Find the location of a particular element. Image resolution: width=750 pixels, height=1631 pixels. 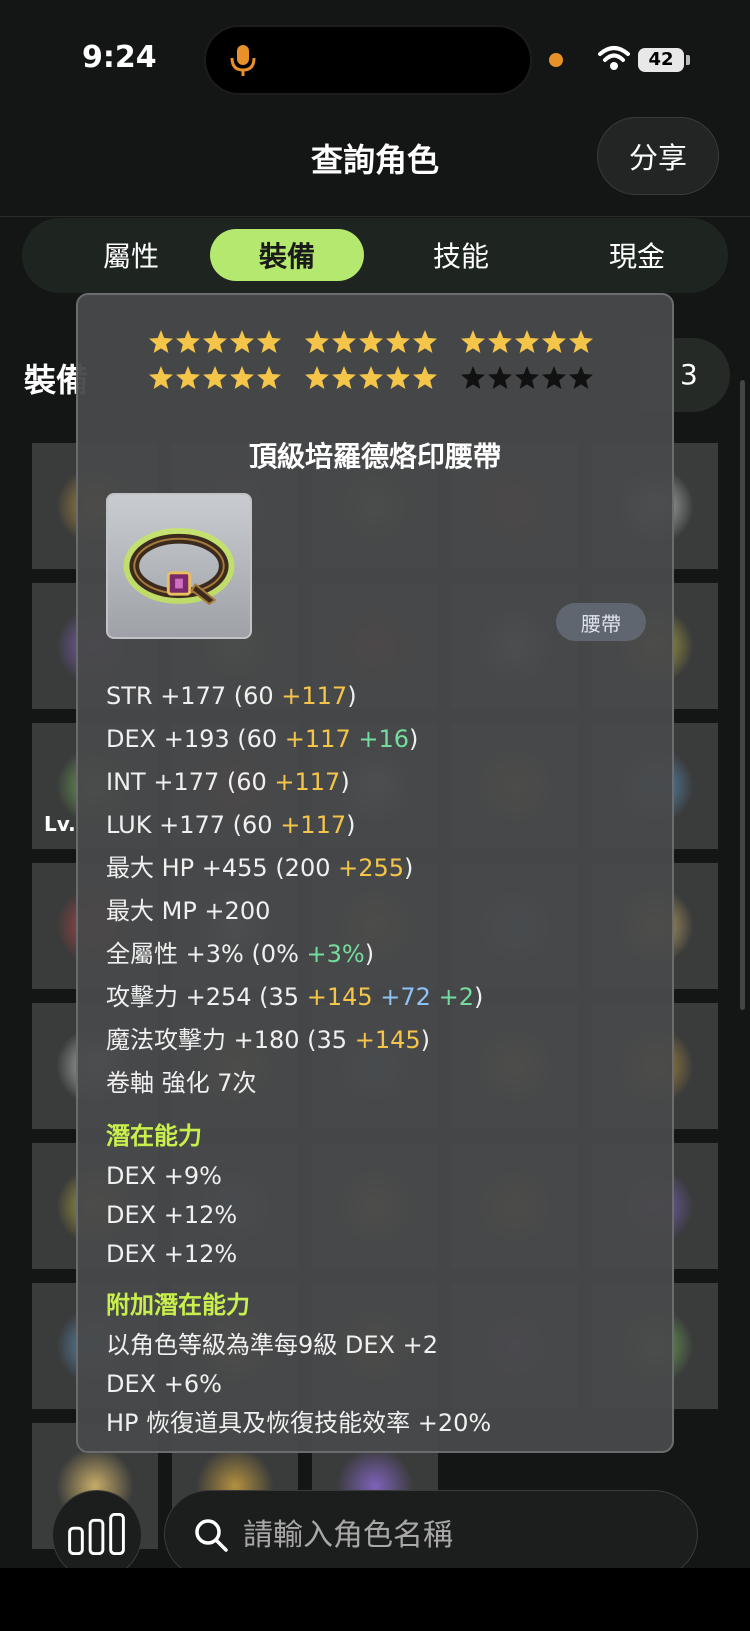

search-icon is located at coordinates (211, 1535).